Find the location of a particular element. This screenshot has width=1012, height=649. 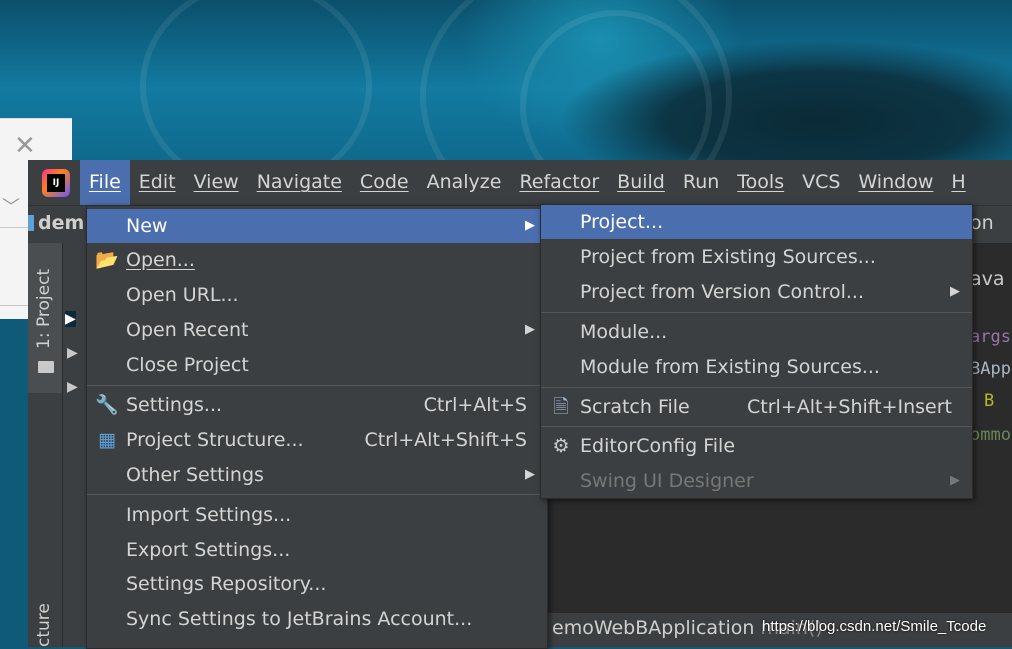

menu-analyze: Analyze is located at coordinates (464, 182).